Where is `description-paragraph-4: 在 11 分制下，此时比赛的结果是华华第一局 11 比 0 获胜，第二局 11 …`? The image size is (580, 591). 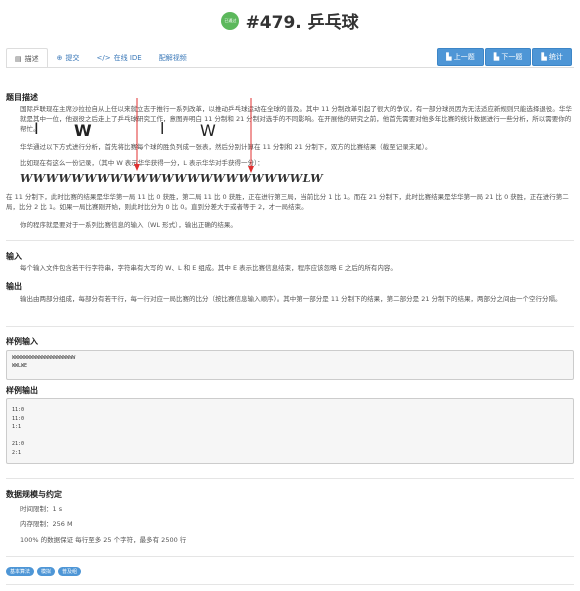
description-paragraph-4: 在 11 分制下，此时比赛的结果是华华第一局 11 比 0 获胜，第二局 11 … is located at coordinates (287, 202).